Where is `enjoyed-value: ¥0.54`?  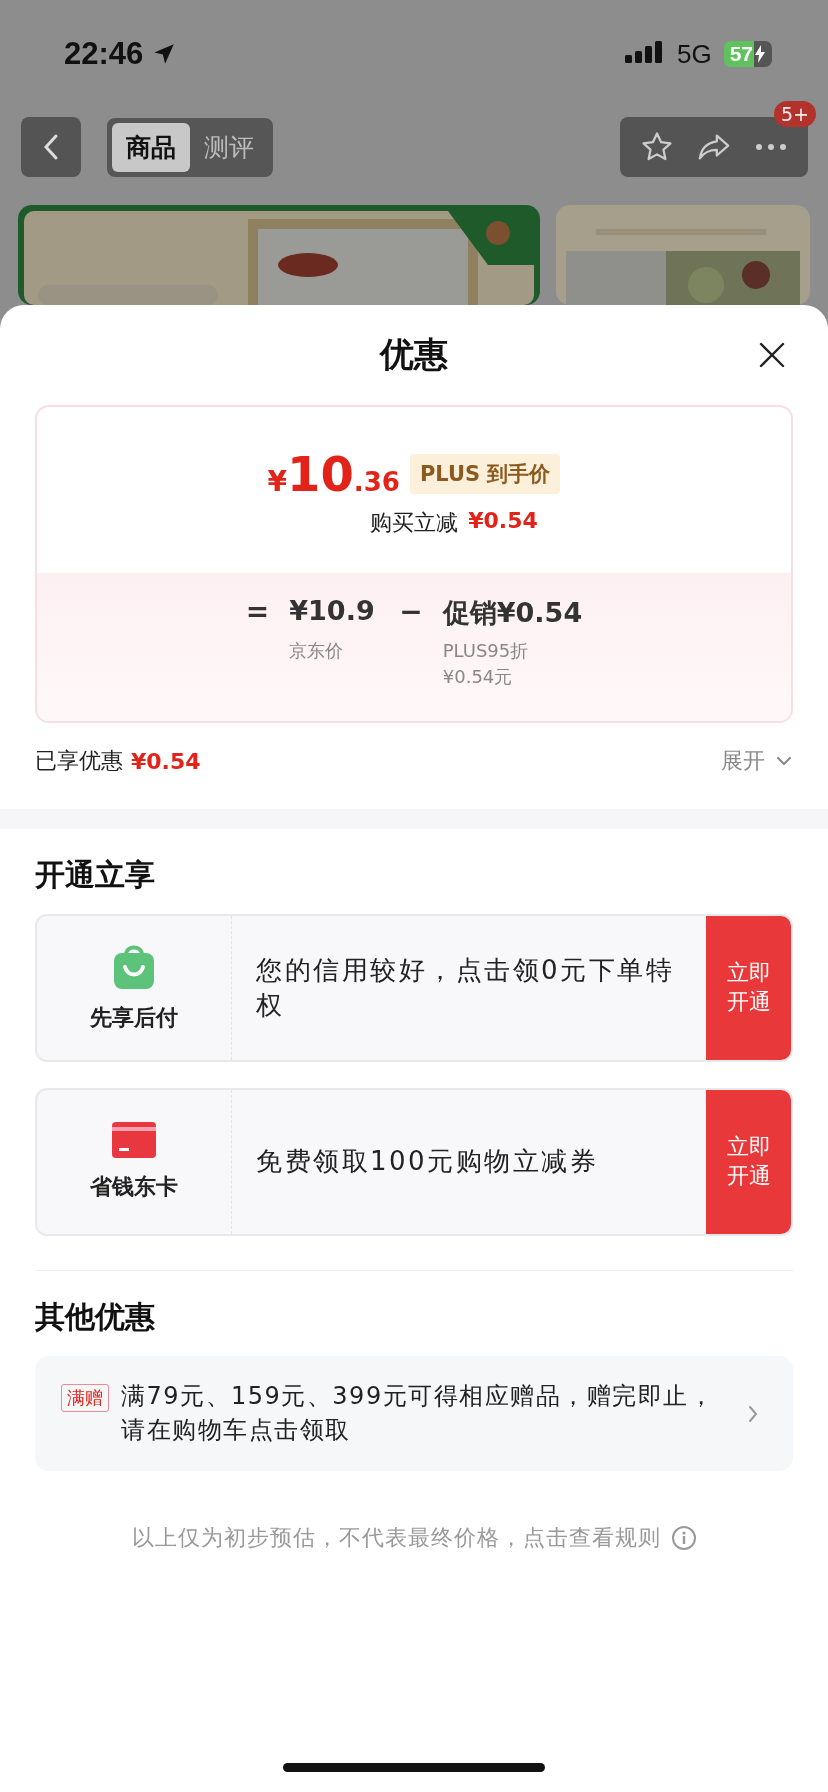 enjoyed-value: ¥0.54 is located at coordinates (166, 761).